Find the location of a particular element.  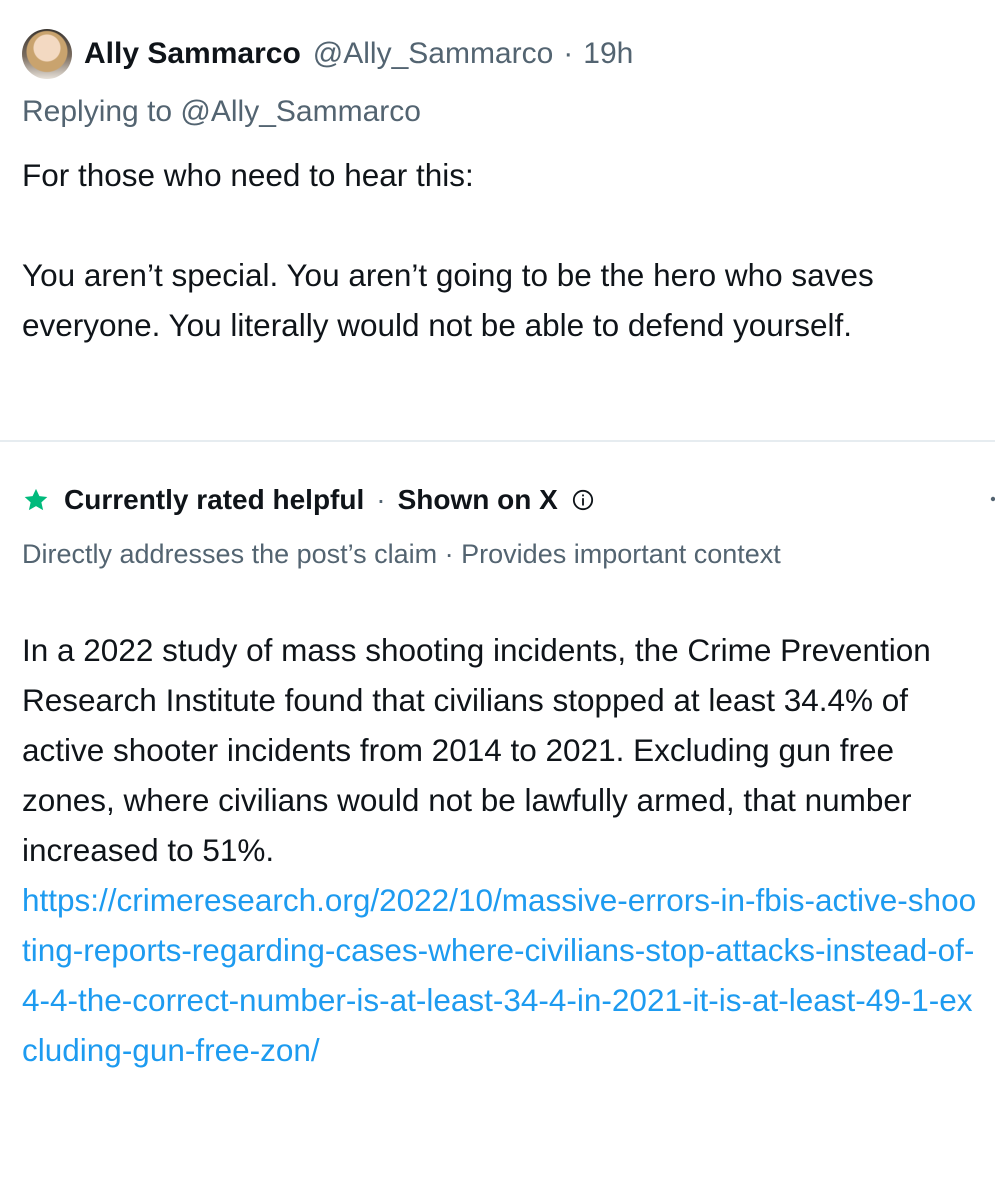

more-options-icon is located at coordinates (992, 499).